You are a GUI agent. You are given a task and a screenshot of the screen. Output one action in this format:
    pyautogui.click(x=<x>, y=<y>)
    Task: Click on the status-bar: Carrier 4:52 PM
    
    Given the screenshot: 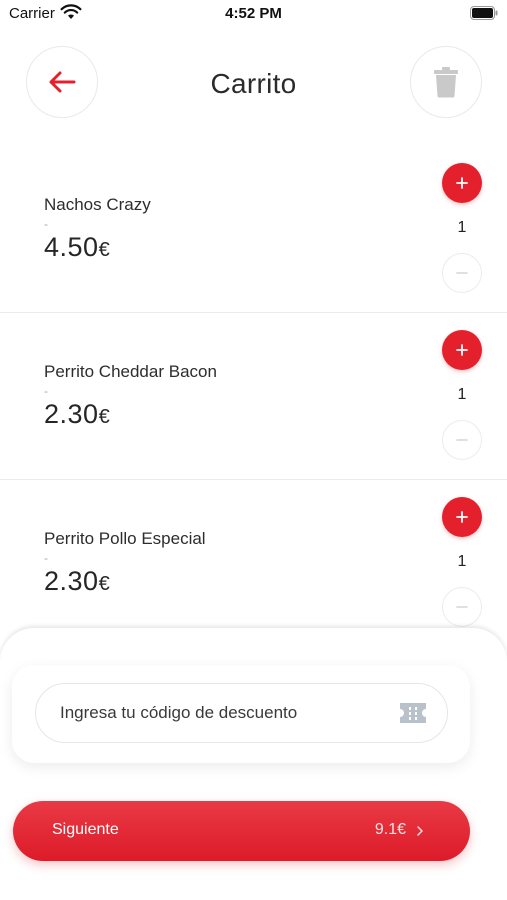 What is the action you would take?
    pyautogui.click(x=253, y=15)
    